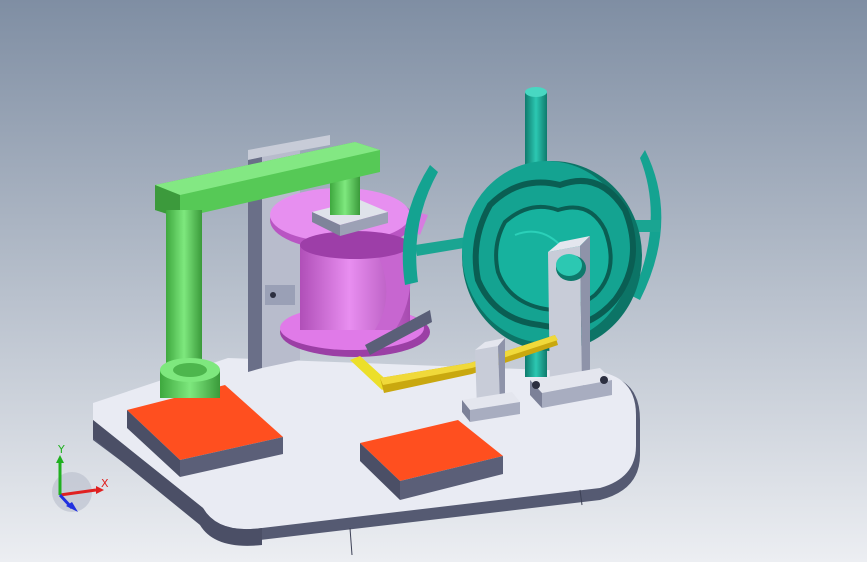 This screenshot has width=867, height=562. I want to click on y-axis-label: Y, so click(61, 449).